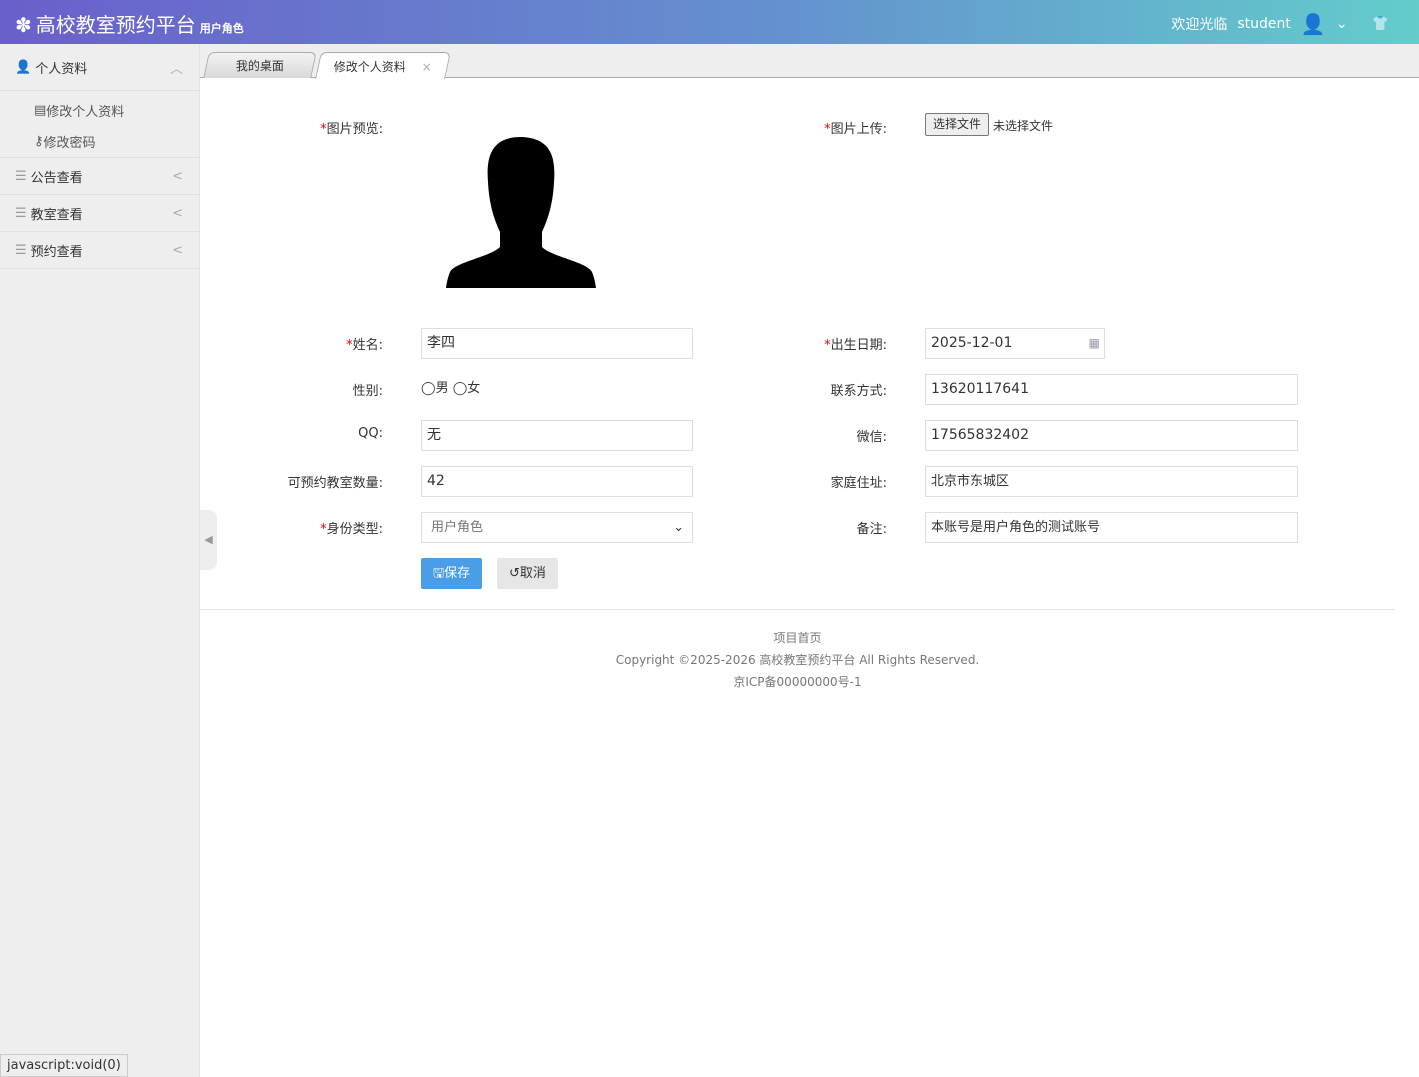 This screenshot has width=1419, height=1077. Describe the element at coordinates (370, 433) in the screenshot. I see `qq-label: QQ:` at that location.